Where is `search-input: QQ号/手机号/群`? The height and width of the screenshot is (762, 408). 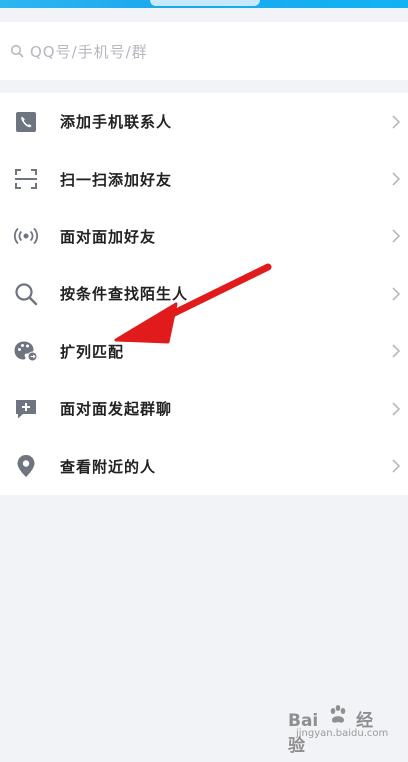
search-input: QQ号/手机号/群 is located at coordinates (204, 51).